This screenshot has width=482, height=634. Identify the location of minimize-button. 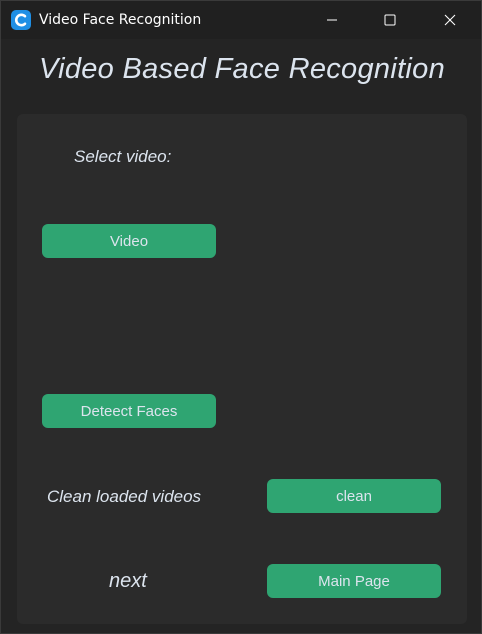
(332, 20).